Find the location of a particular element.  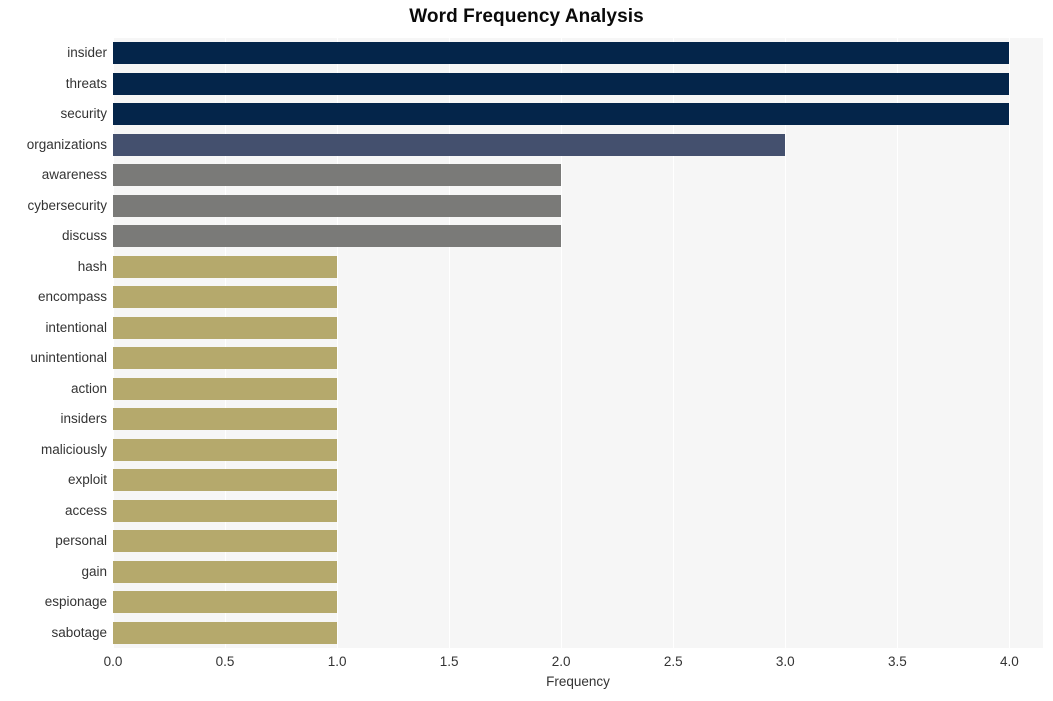

chart-title: Word Frequency Analysis is located at coordinates (526, 16).